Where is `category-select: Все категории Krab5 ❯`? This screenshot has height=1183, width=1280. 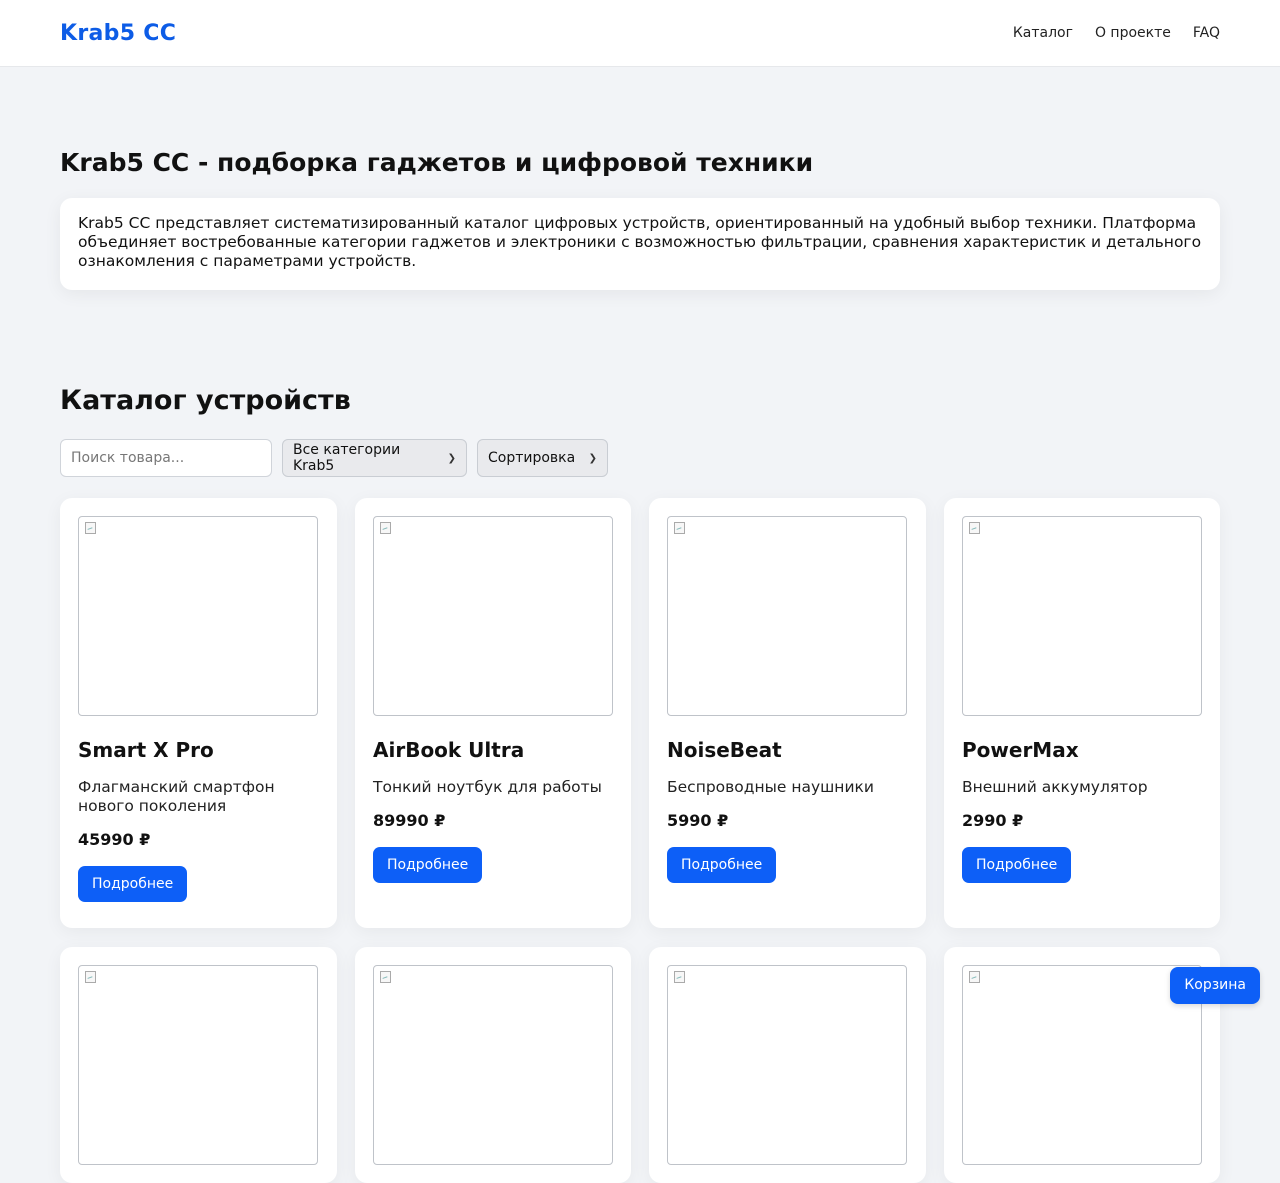 category-select: Все категории Krab5 ❯ is located at coordinates (374, 458).